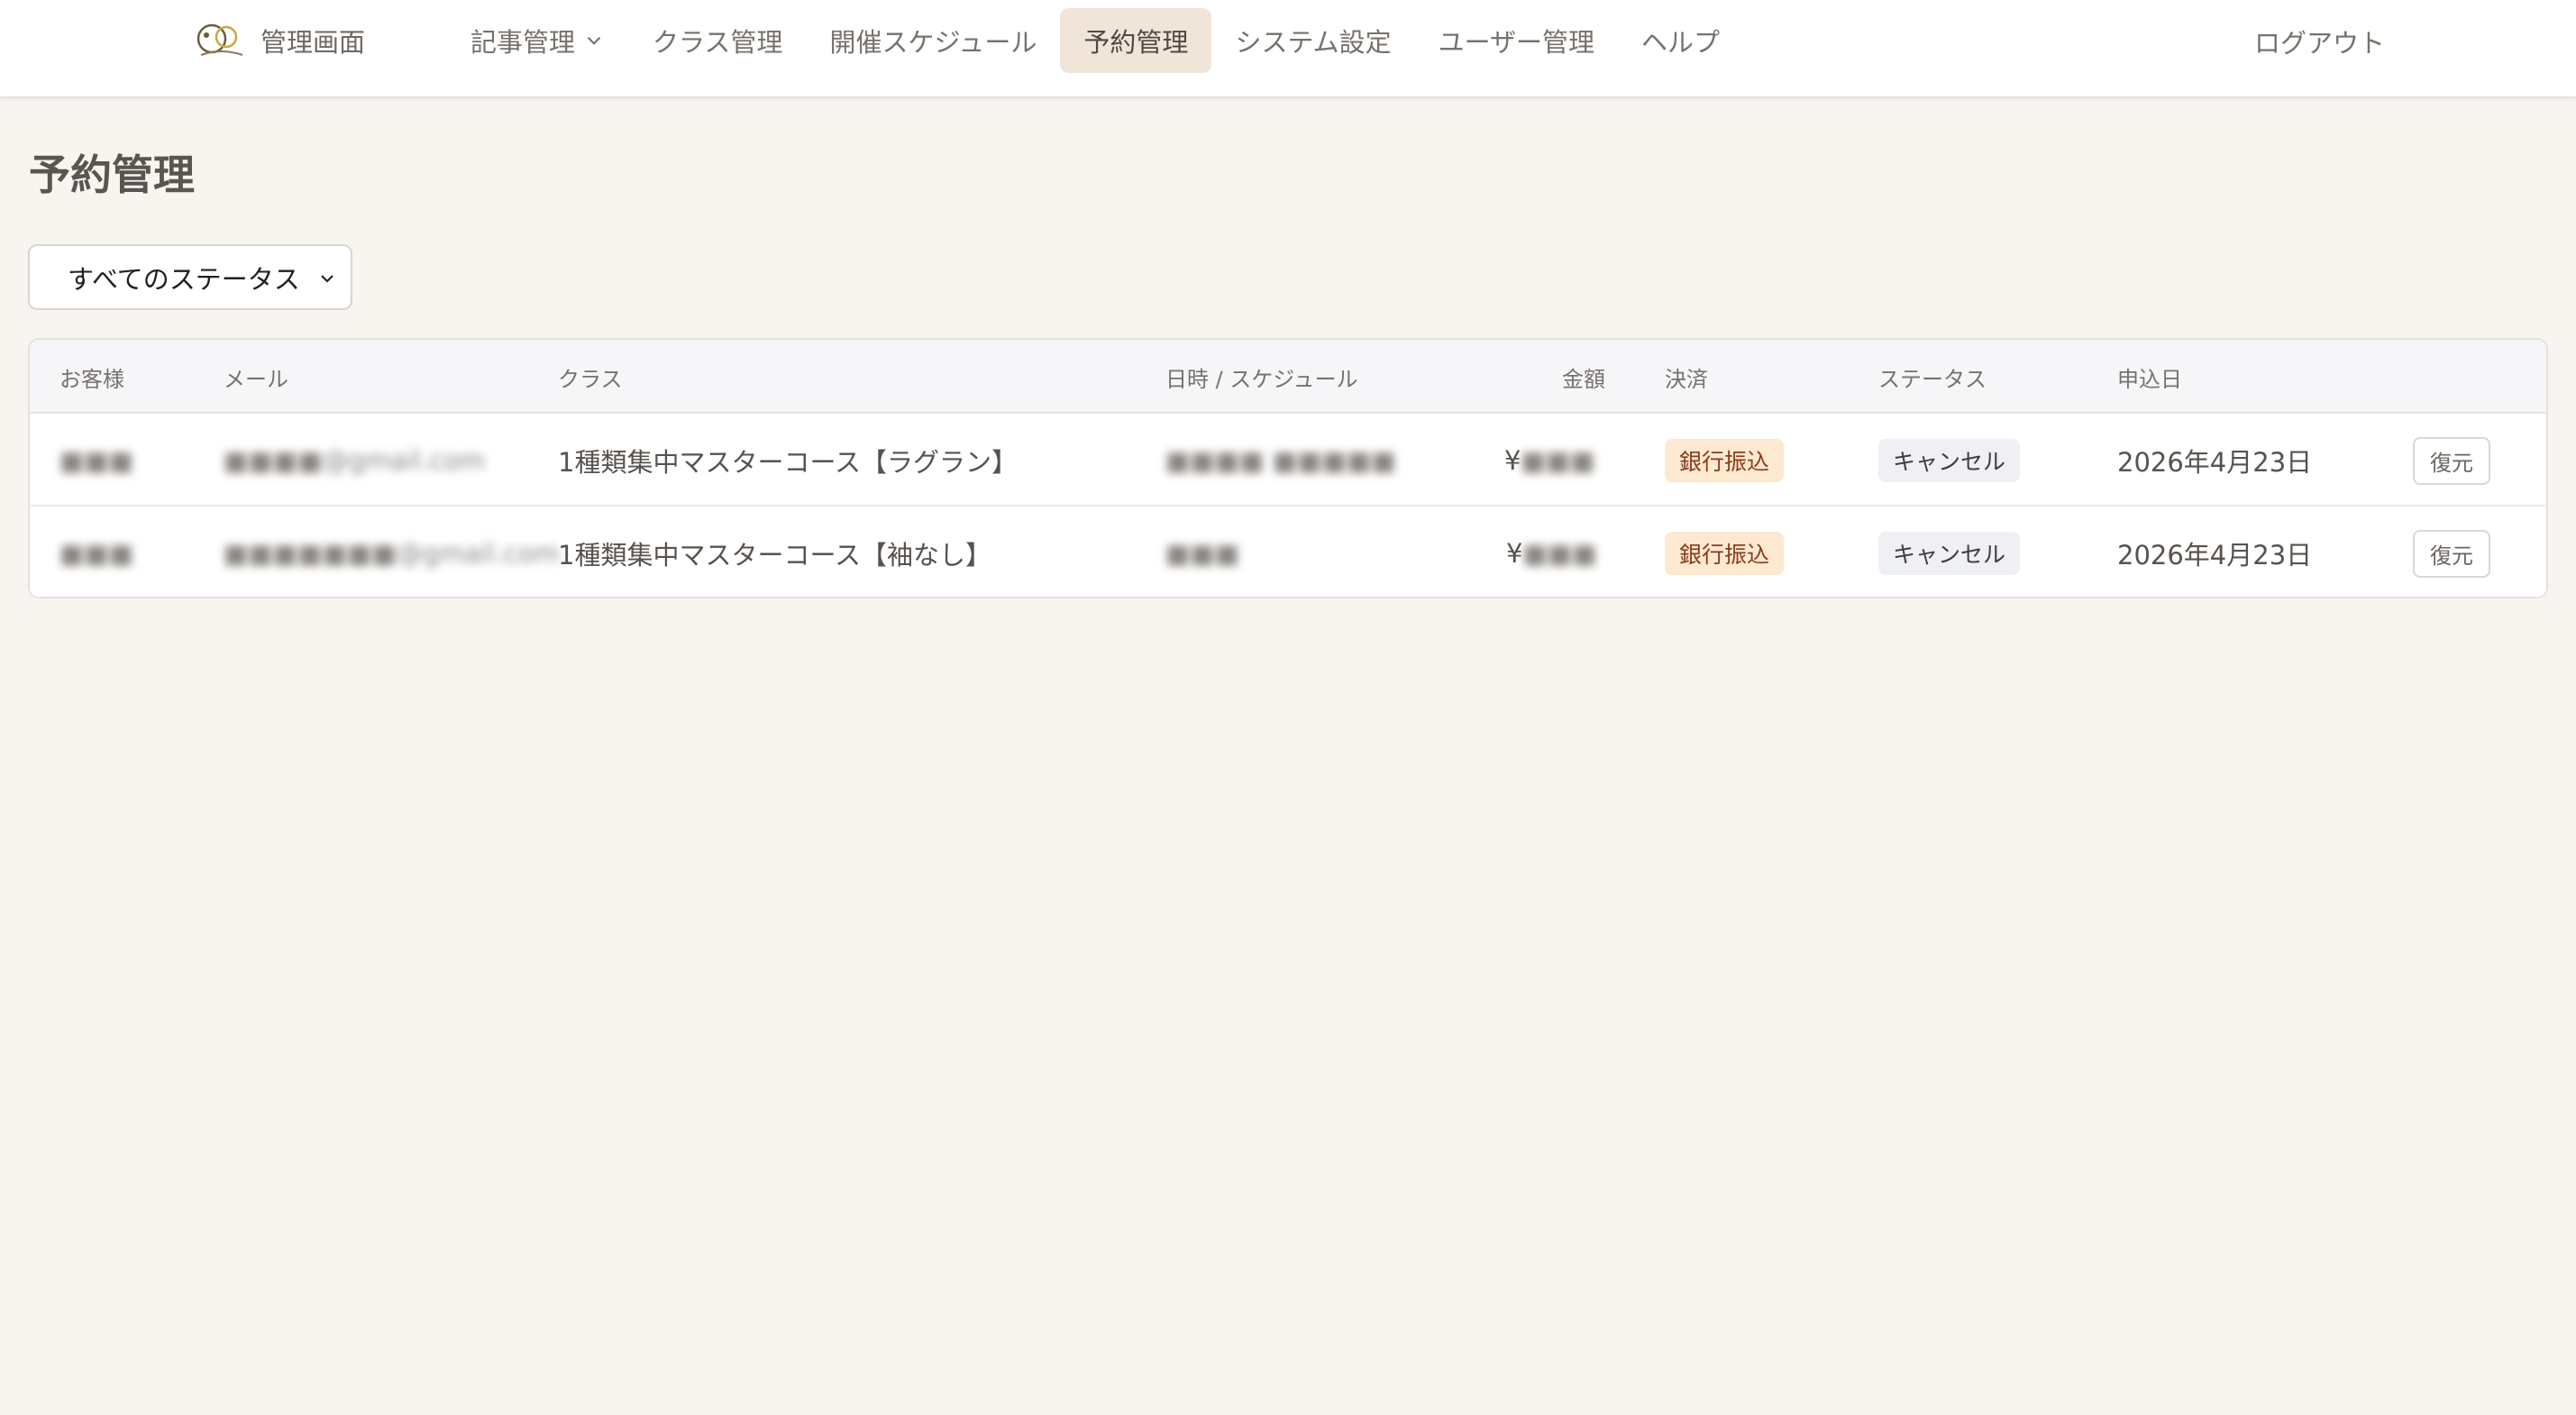 The height and width of the screenshot is (1415, 2576). What do you see at coordinates (789, 462) in the screenshot?
I see `class-name: 1種類集中マスターコース【ラグラン】` at bounding box center [789, 462].